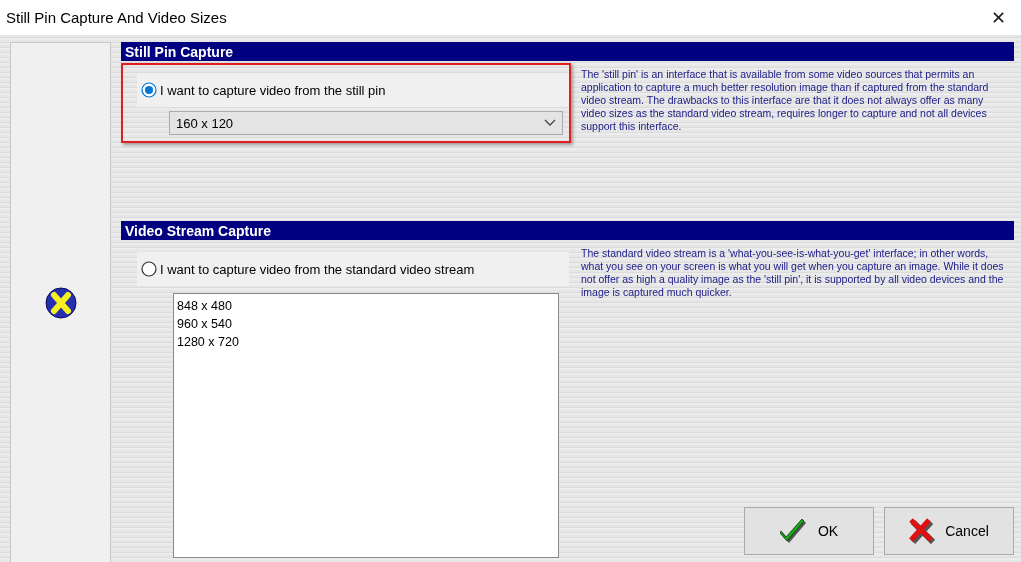 Image resolution: width=1021 pixels, height=562 pixels. Describe the element at coordinates (922, 531) in the screenshot. I see `x-icon` at that location.